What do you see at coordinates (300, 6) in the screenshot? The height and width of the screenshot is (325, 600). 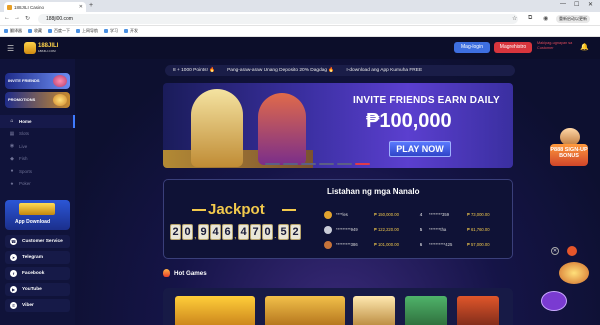 I see `browser-tab-bar: 188JILI Casino ✕ + — ☐ ✕` at bounding box center [300, 6].